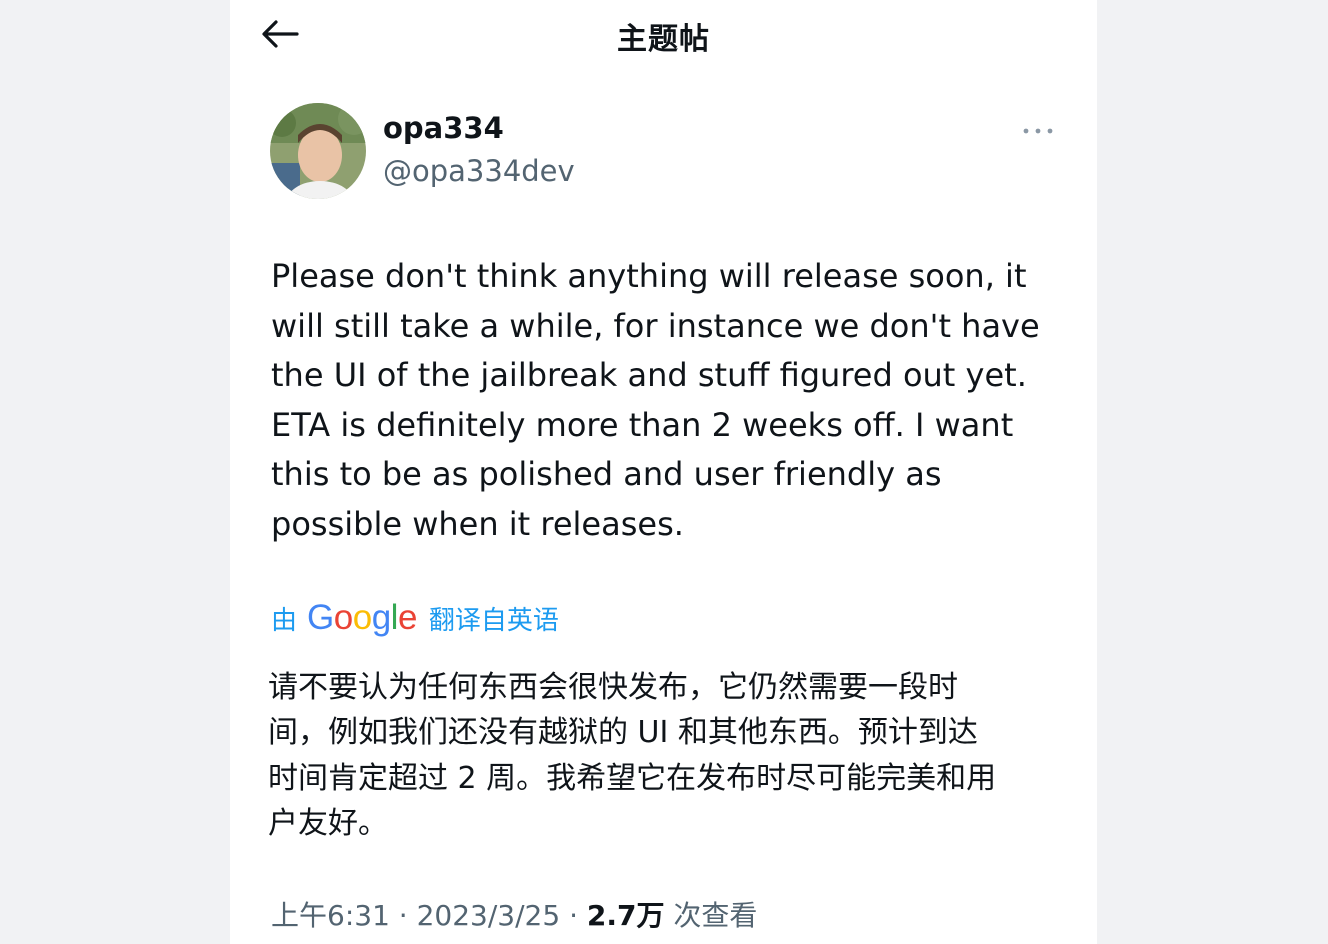 This screenshot has height=944, width=1328. What do you see at coordinates (330, 915) in the screenshot?
I see `tweet-time: 上午6:31` at bounding box center [330, 915].